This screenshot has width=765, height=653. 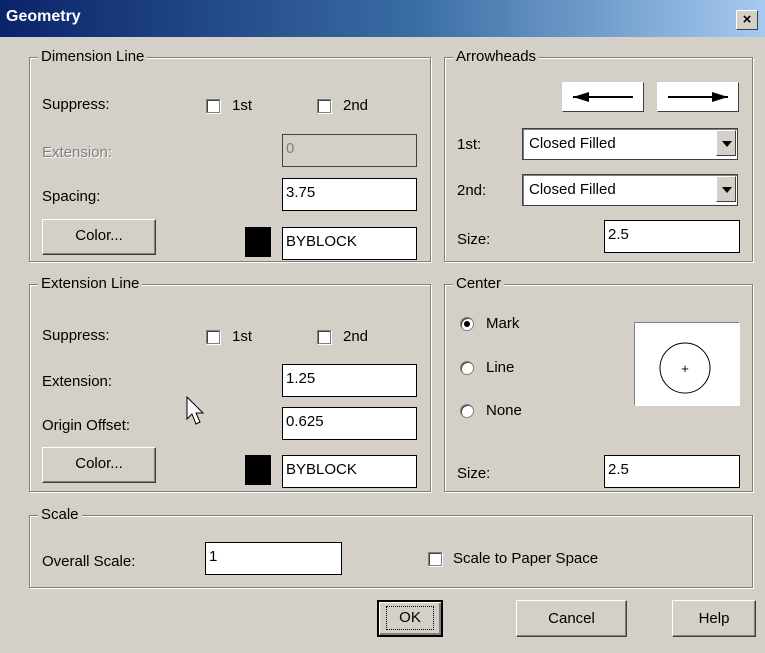 I want to click on center-legend: Center, so click(x=479, y=284).